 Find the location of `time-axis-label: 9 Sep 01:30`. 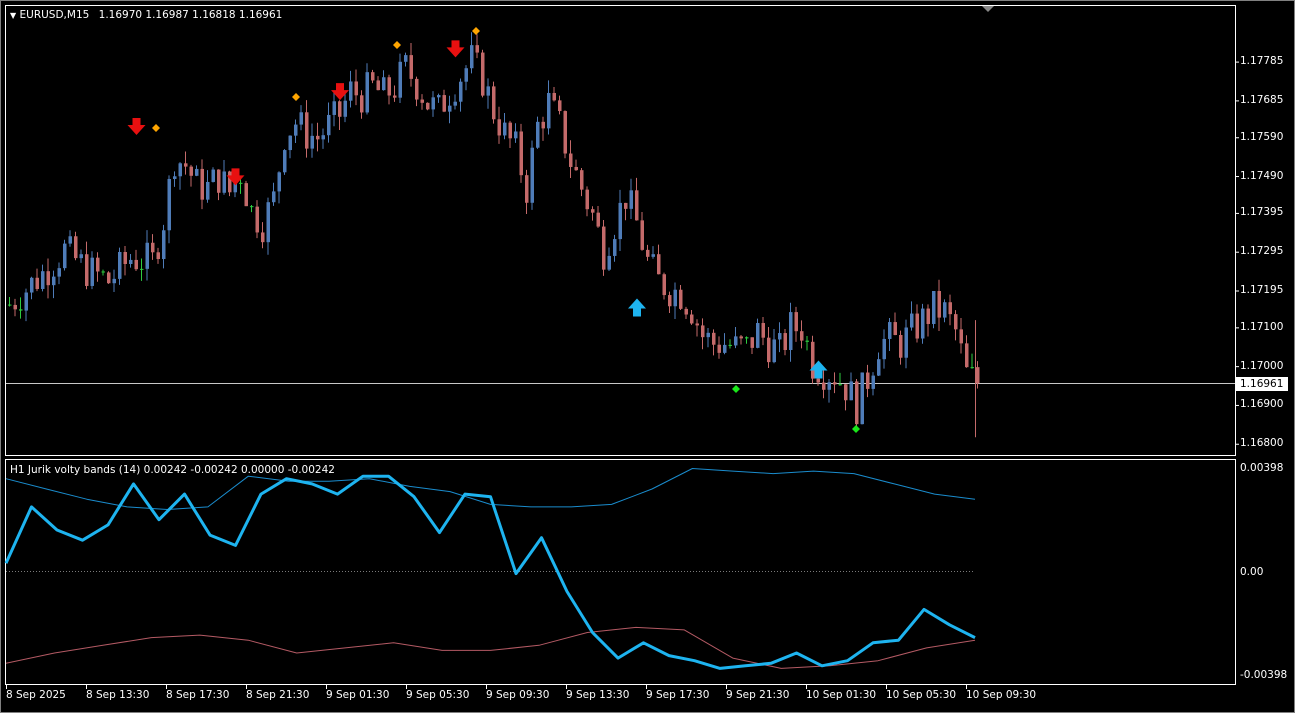

time-axis-label: 9 Sep 01:30 is located at coordinates (358, 695).